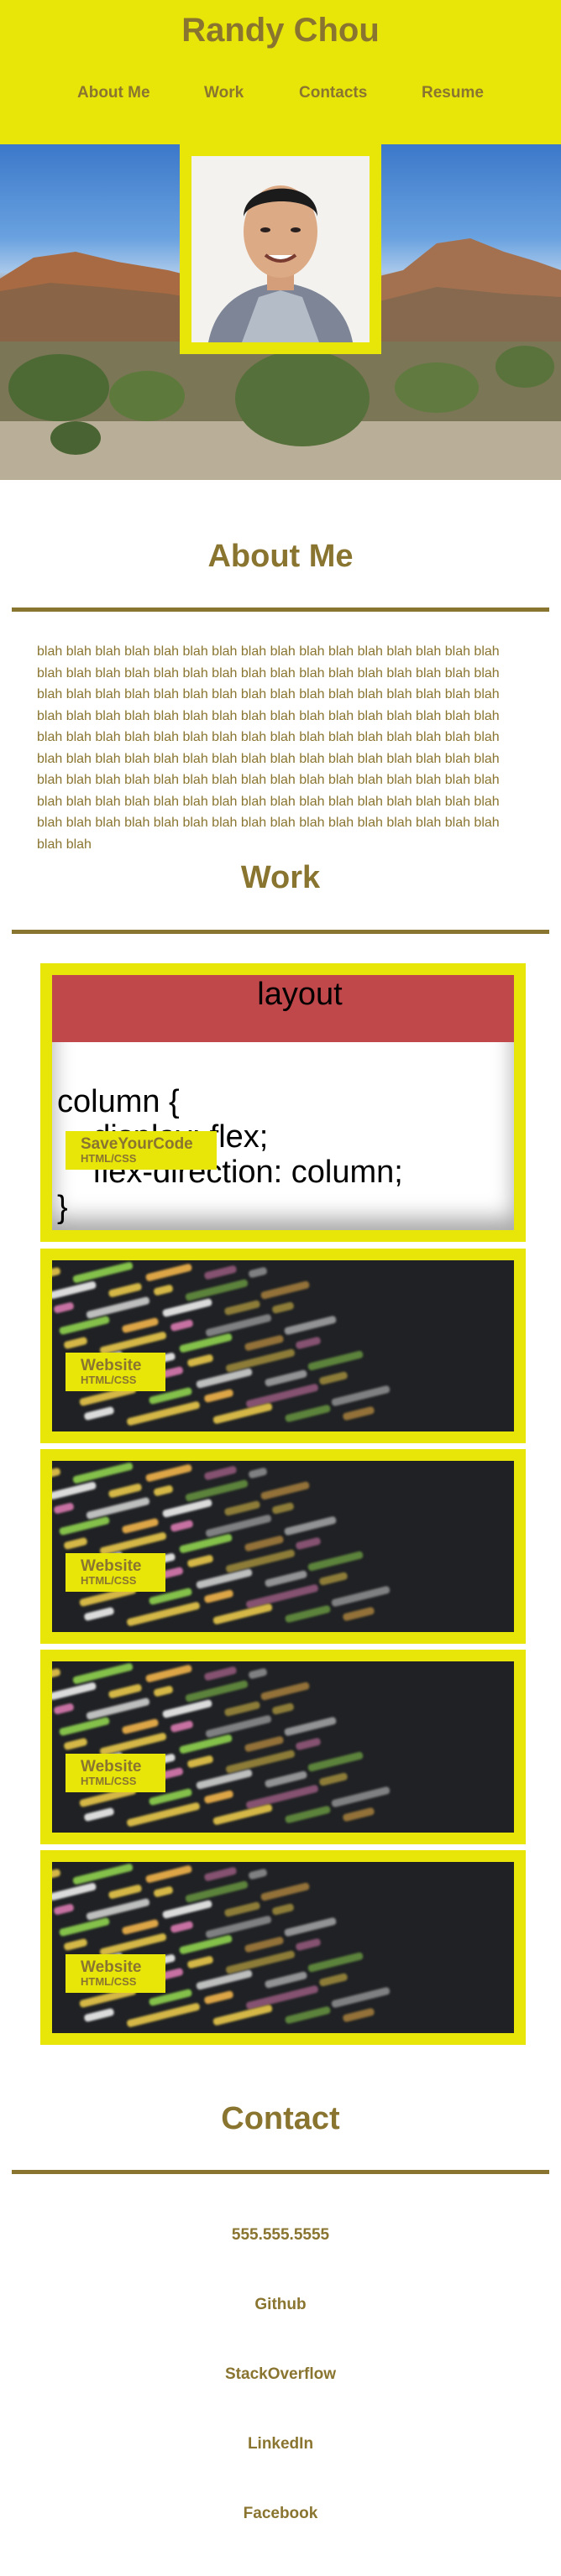 This screenshot has height=2576, width=561. I want to click on nav-about-me: About Me, so click(114, 93).